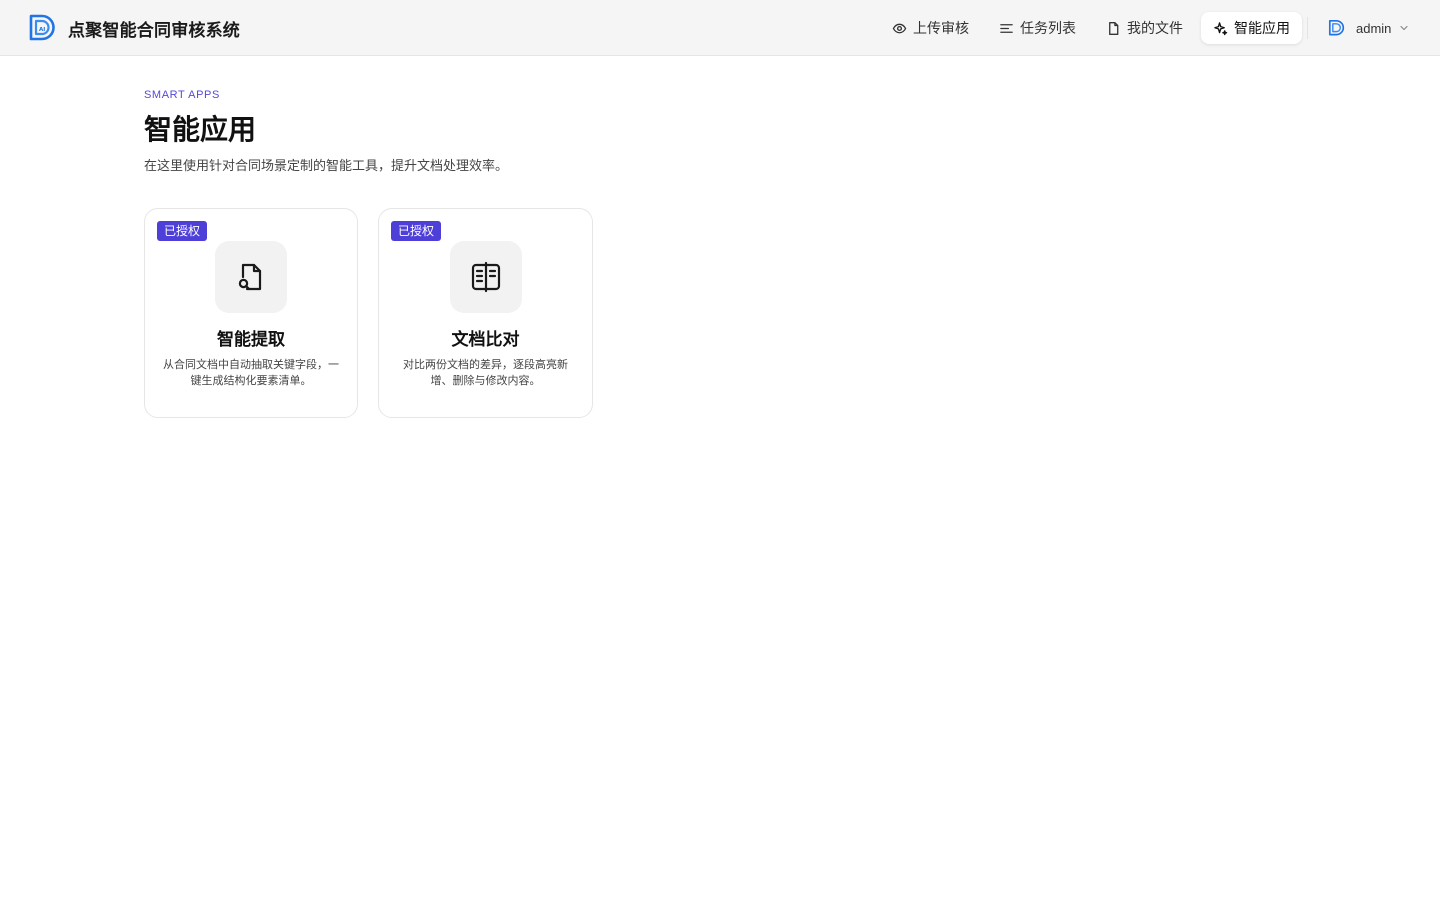  I want to click on file-icon, so click(1114, 28).